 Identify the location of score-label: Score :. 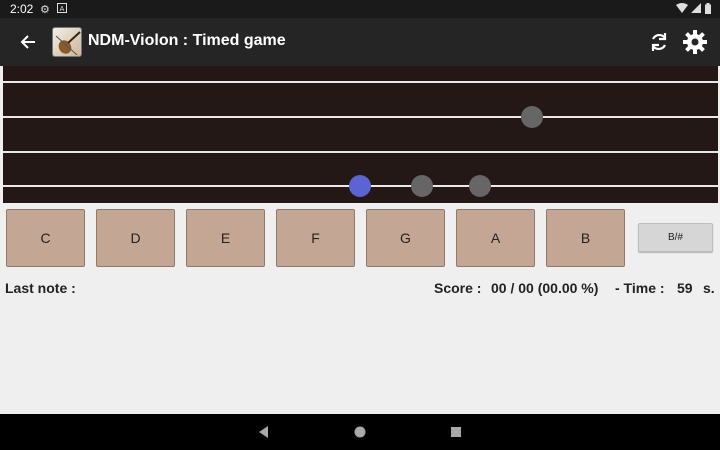
(458, 288).